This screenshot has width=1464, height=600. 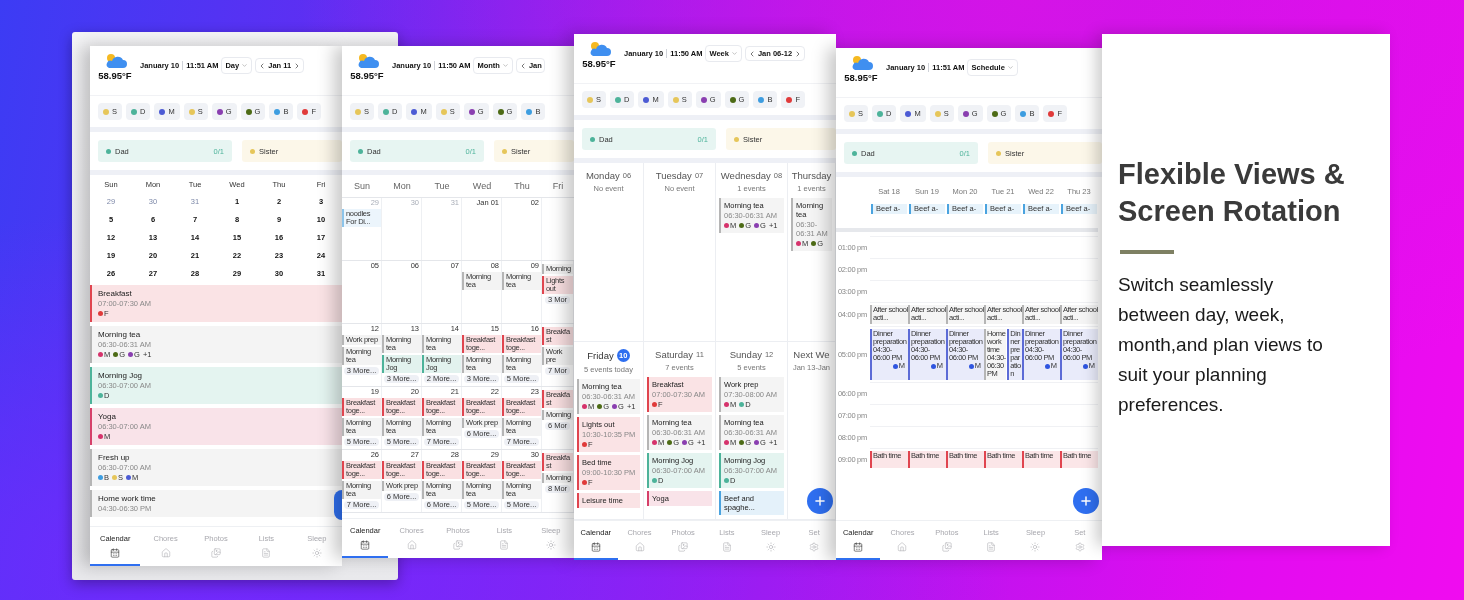 What do you see at coordinates (482, 186) in the screenshot?
I see `weekday-label: Wed` at bounding box center [482, 186].